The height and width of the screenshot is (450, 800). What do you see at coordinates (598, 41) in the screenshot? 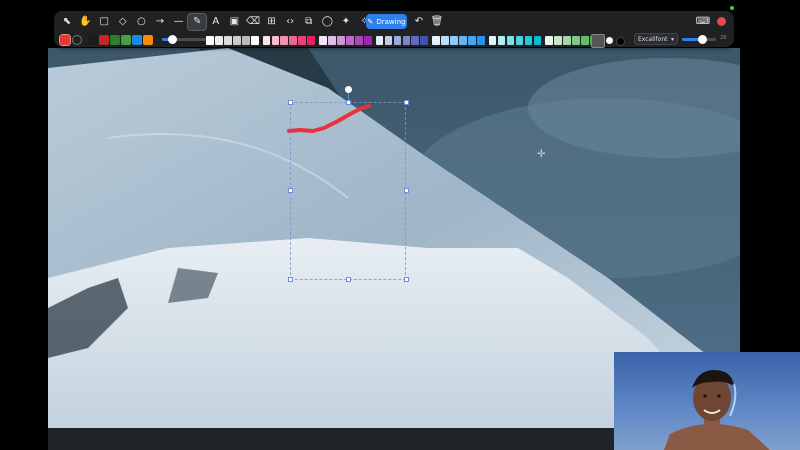
I see `background-toggle` at bounding box center [598, 41].